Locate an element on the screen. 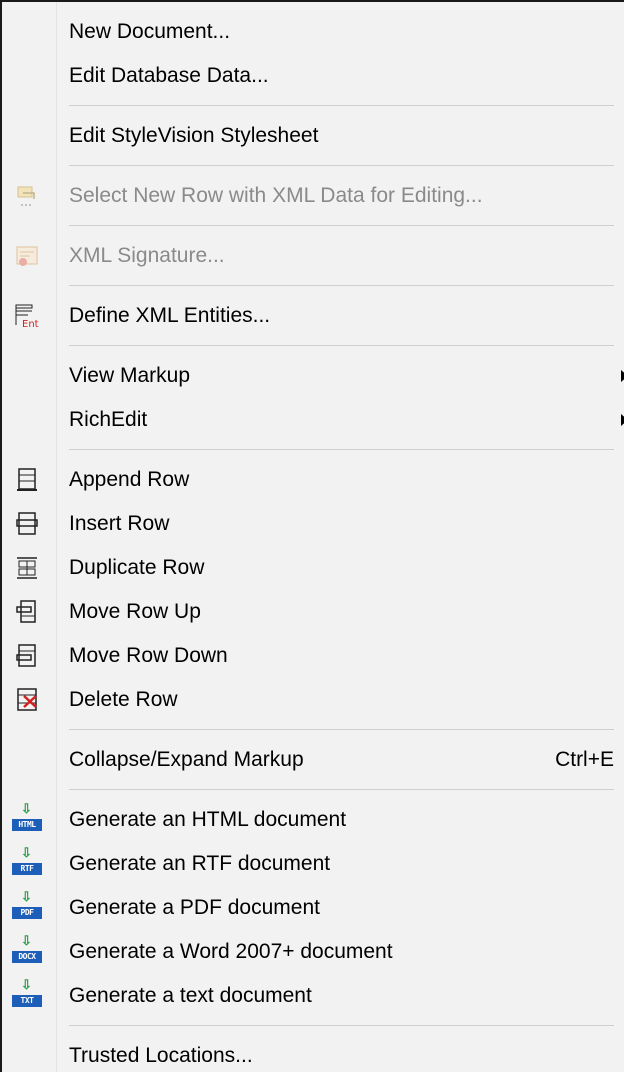 The width and height of the screenshot is (626, 1072). append-row-icon is located at coordinates (27, 480).